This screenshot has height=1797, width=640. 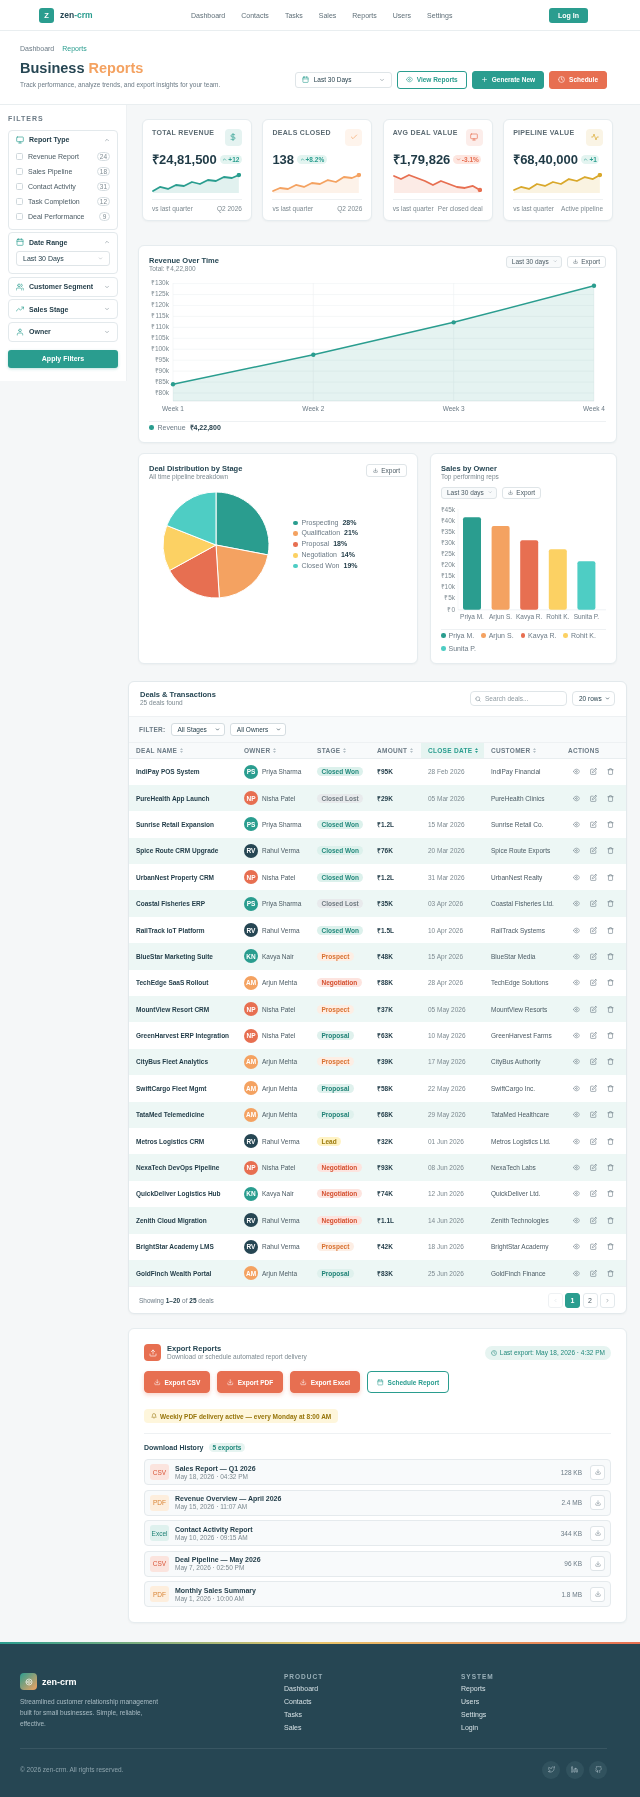 I want to click on users-icon, so click(x=20, y=286).